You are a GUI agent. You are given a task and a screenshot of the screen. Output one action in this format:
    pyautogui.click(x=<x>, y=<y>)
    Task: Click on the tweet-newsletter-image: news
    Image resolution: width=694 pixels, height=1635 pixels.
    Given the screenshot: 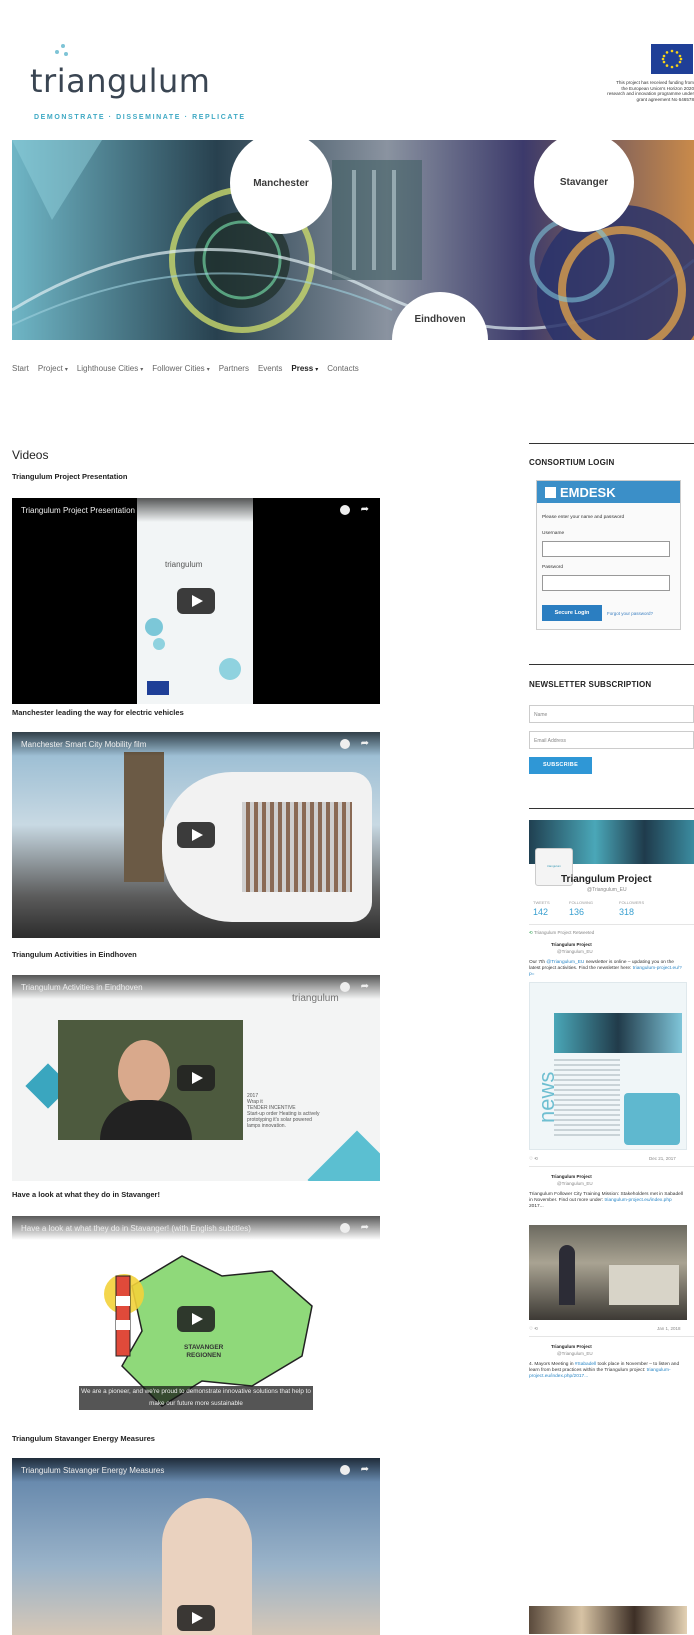 What is the action you would take?
    pyautogui.click(x=608, y=1066)
    